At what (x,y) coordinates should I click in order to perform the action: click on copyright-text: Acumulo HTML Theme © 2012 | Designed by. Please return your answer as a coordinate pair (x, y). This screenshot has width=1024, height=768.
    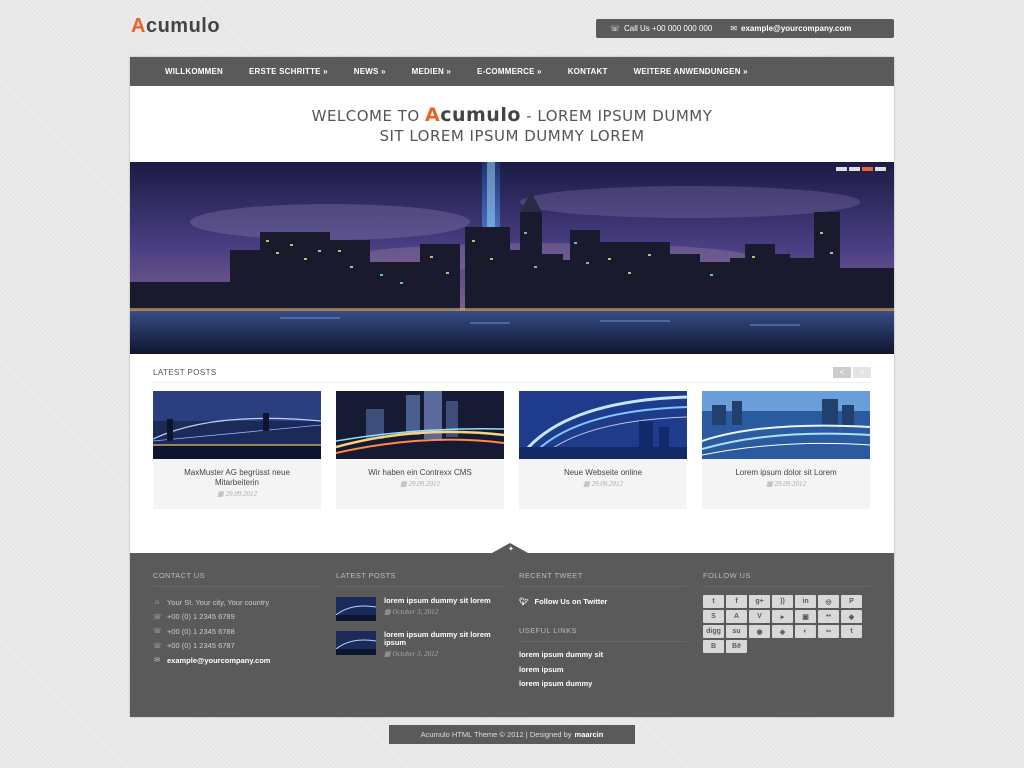
    Looking at the image, I should click on (496, 734).